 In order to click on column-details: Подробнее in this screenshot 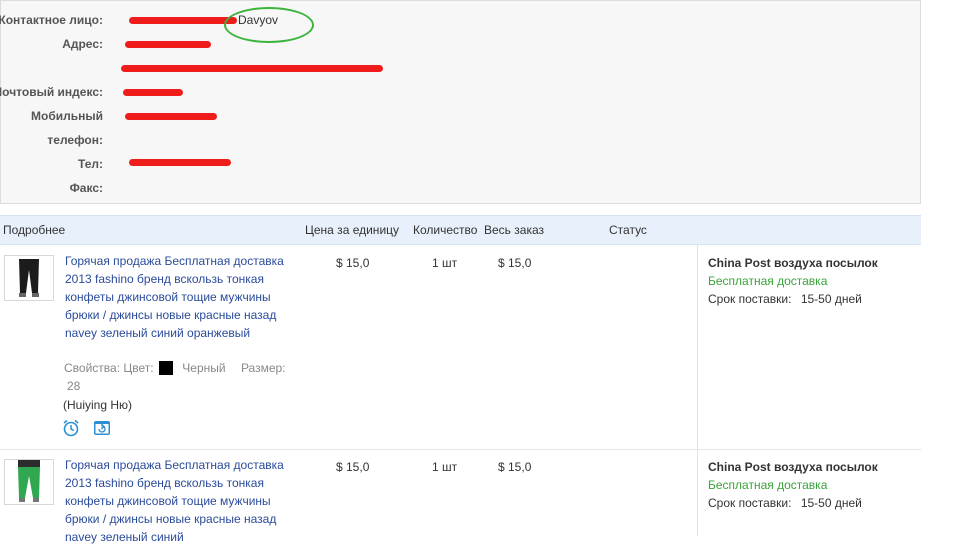, I will do `click(34, 230)`.